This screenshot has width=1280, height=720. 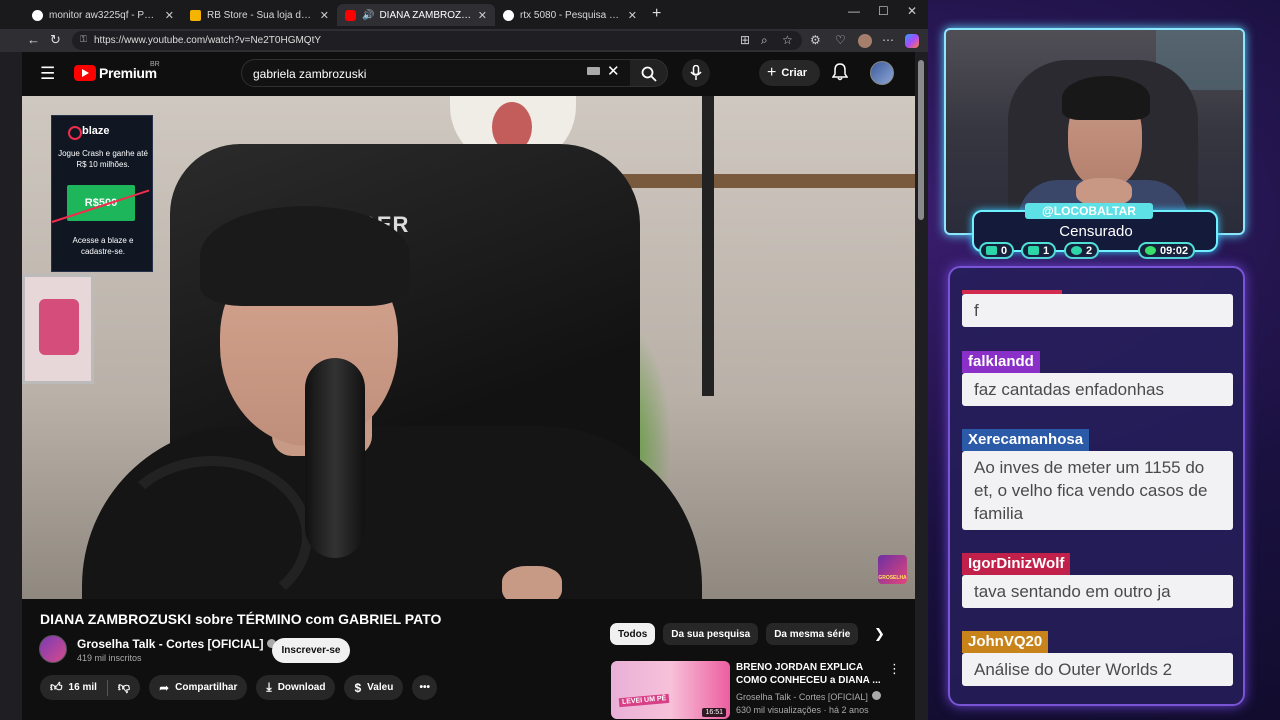 I want to click on blaze-logo: blaze, so click(x=89, y=132).